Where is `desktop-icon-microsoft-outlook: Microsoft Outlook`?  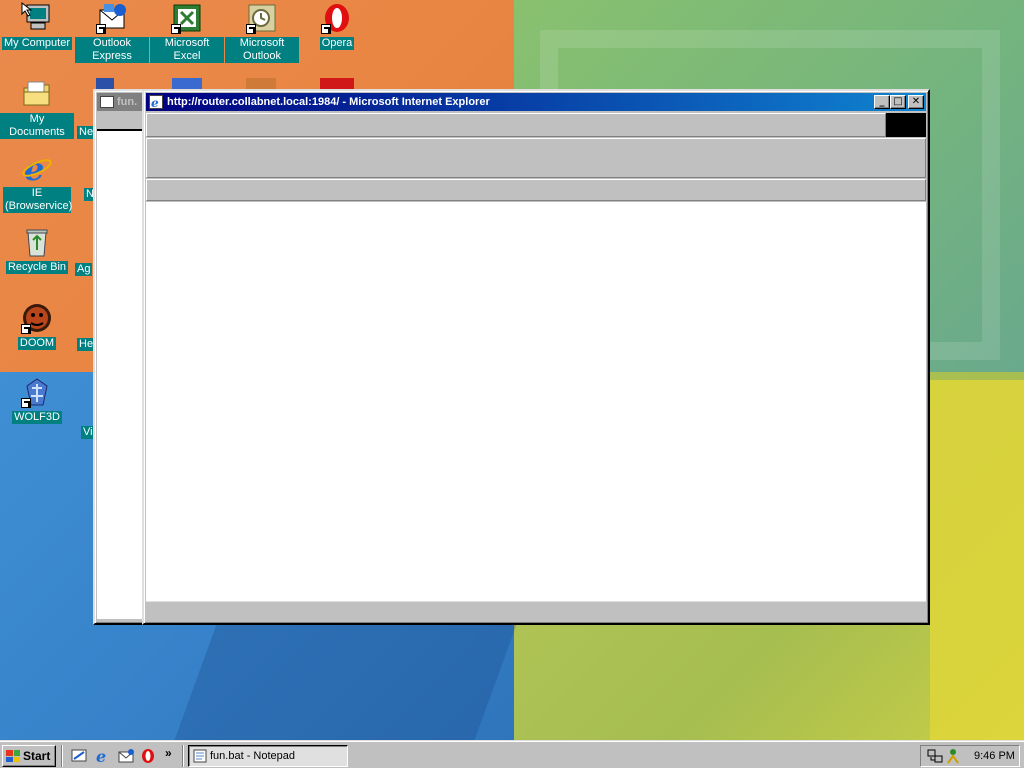 desktop-icon-microsoft-outlook: Microsoft Outlook is located at coordinates (262, 32).